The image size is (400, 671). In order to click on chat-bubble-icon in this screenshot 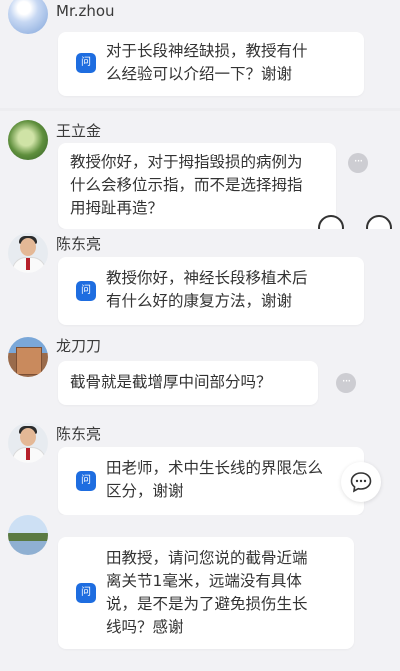, I will do `click(361, 482)`.